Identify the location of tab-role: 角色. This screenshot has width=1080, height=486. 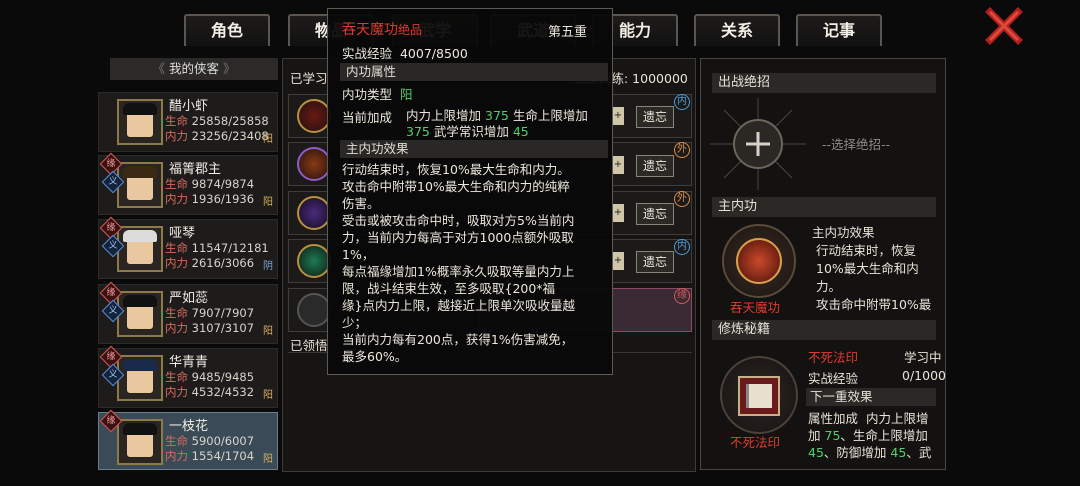
(227, 30).